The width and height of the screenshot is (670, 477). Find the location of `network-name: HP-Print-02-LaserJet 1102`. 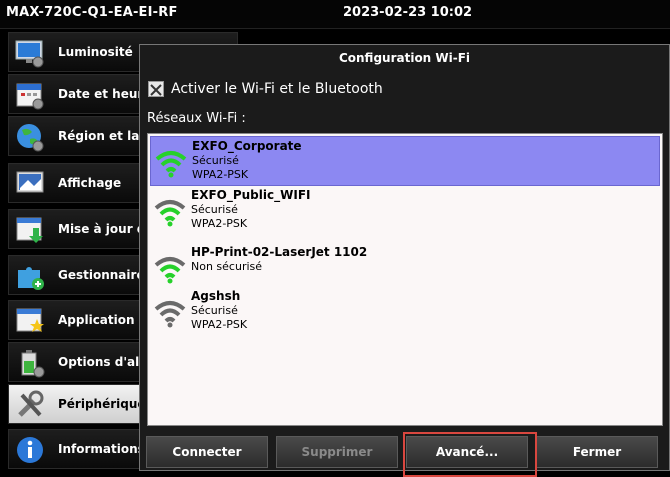

network-name: HP-Print-02-LaserJet 1102 is located at coordinates (279, 252).